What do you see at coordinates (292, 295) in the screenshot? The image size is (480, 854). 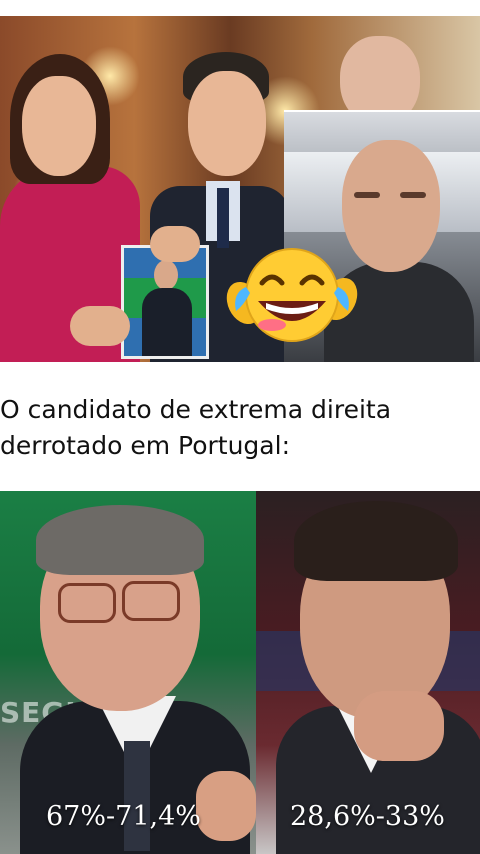 I see `laughing-crying-emoji` at bounding box center [292, 295].